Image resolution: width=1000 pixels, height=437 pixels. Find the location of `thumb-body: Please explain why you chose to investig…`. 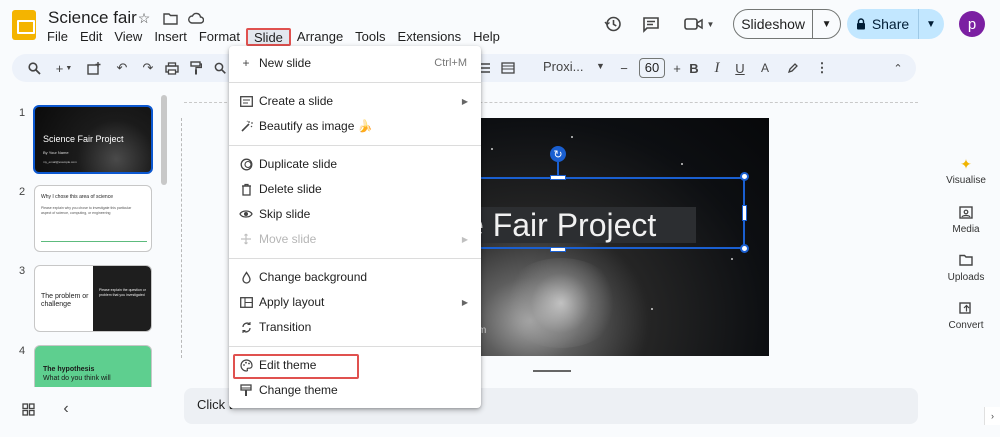

thumb-body: Please explain why you chose to investig… is located at coordinates (86, 210).